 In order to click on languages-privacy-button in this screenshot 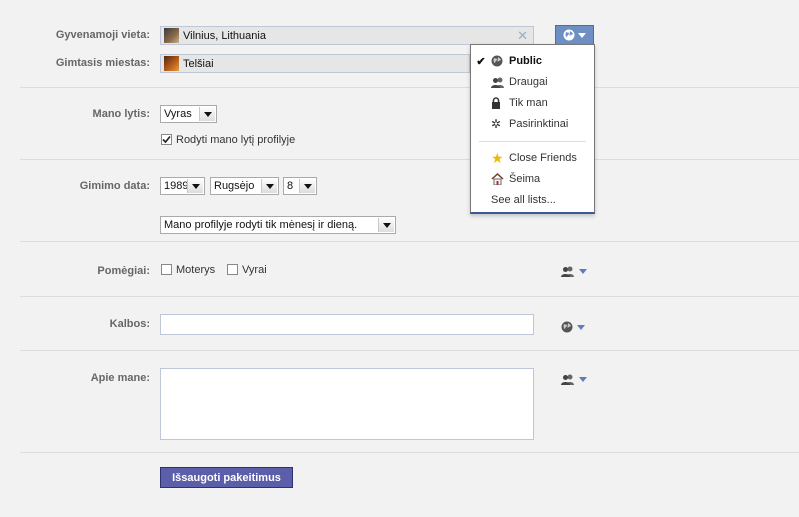, I will do `click(573, 327)`.